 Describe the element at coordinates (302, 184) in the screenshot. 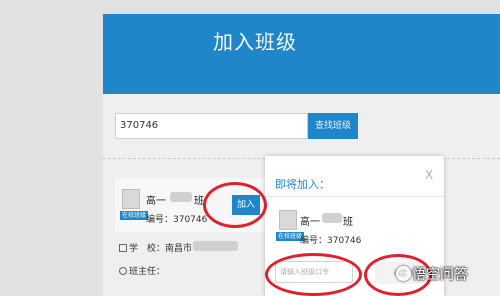

I see `dialog-title: 即将加入：` at that location.